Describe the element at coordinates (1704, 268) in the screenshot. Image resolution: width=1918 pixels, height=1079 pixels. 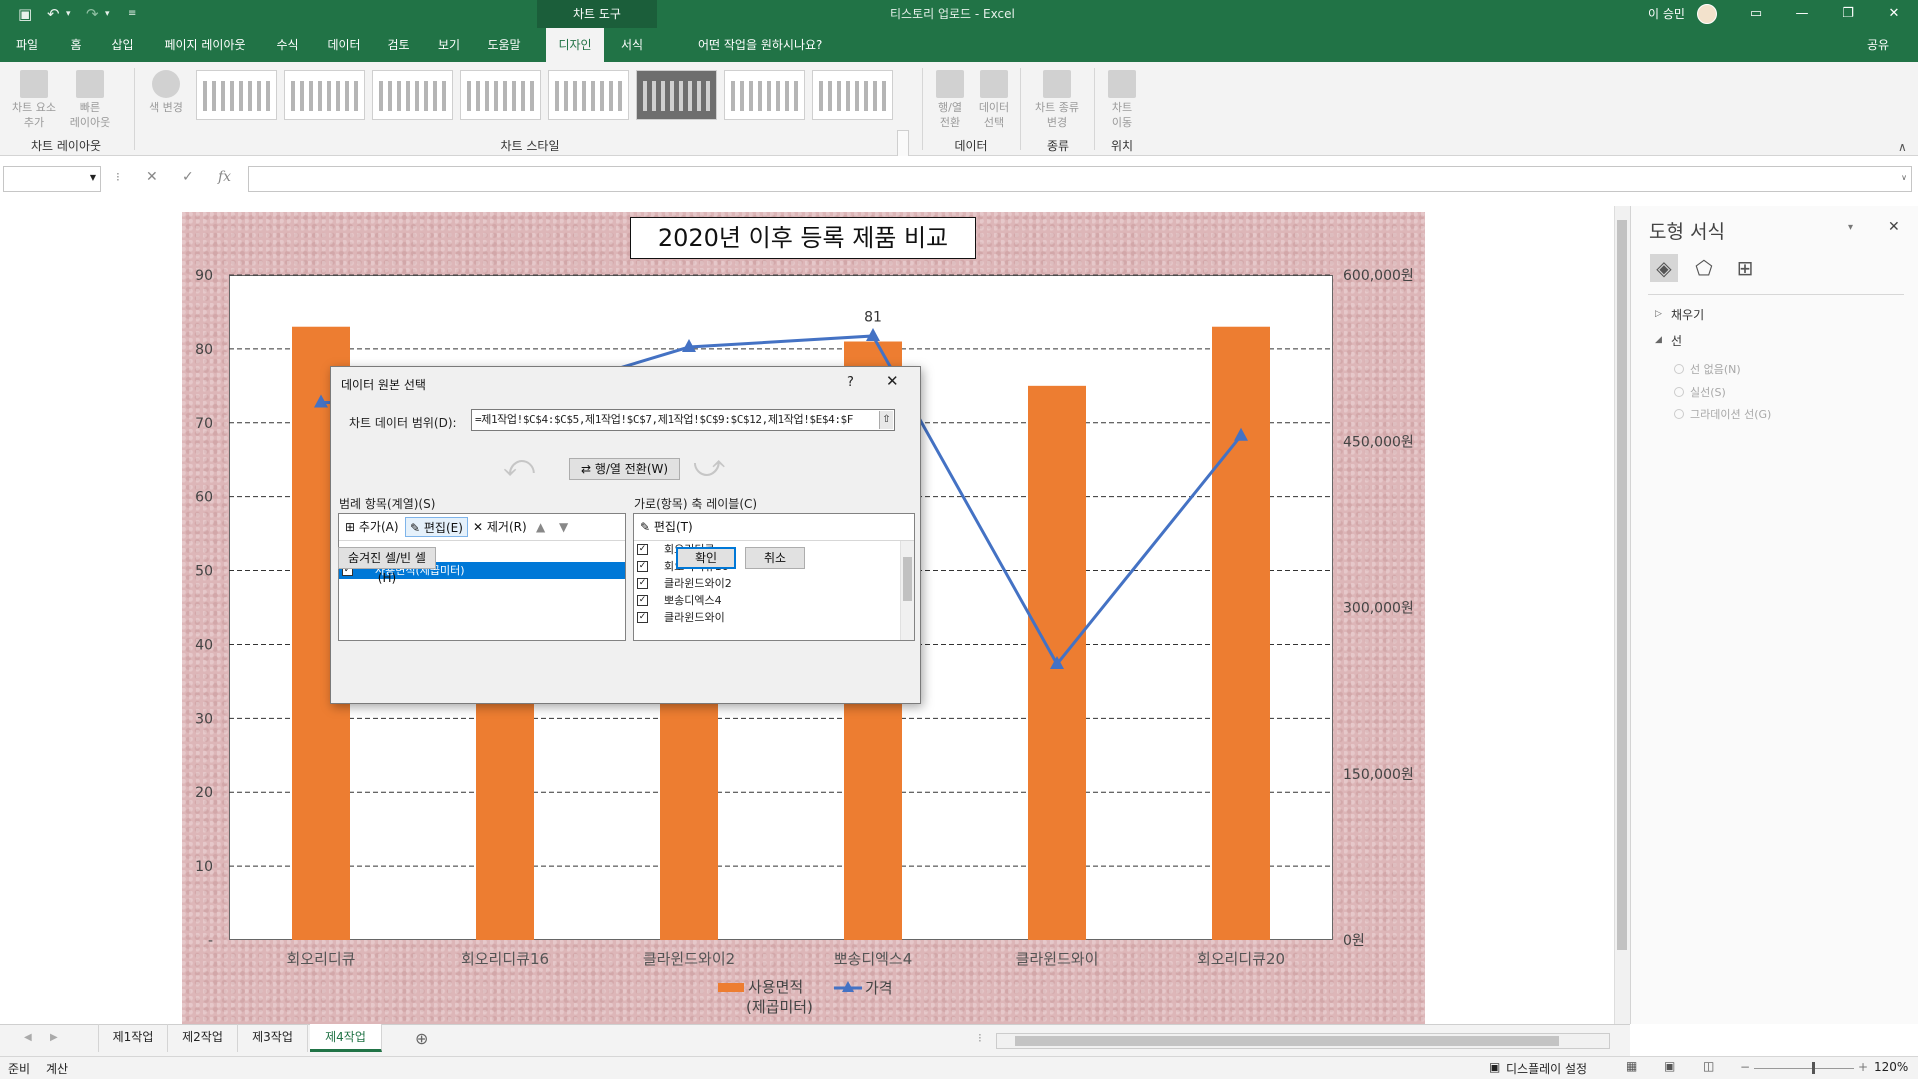
I see `effects-tab-icon: ⬠` at that location.